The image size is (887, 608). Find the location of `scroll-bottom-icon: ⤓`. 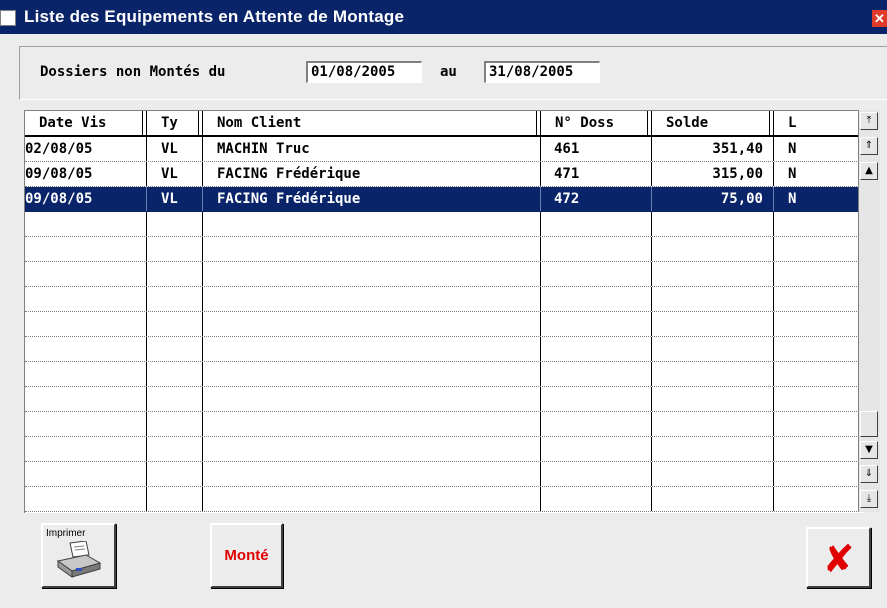

scroll-bottom-icon: ⤓ is located at coordinates (869, 499).